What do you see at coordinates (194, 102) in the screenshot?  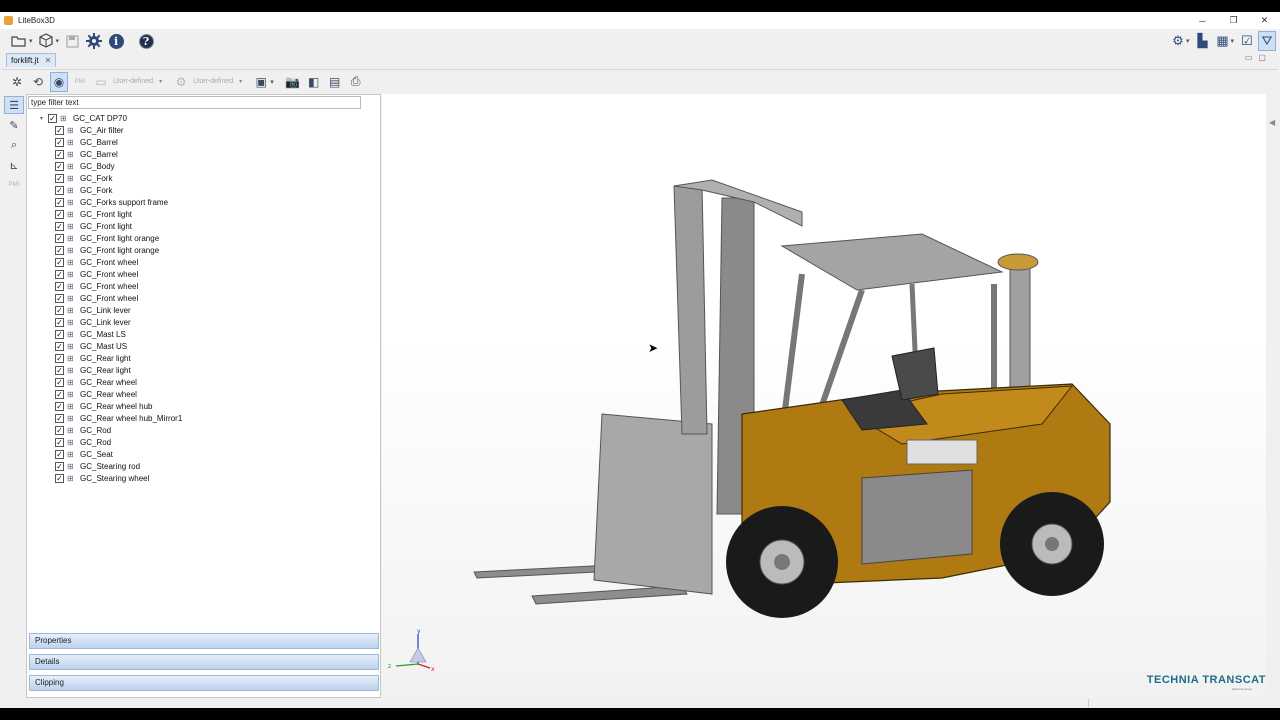 I see `filter-input: type filter text` at bounding box center [194, 102].